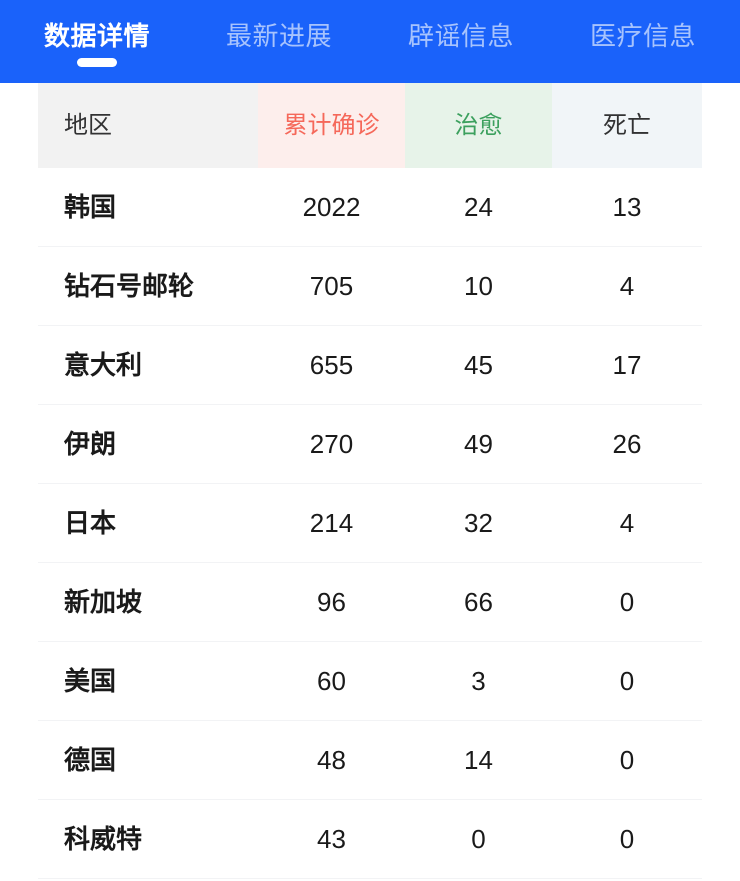 The width and height of the screenshot is (740, 881). I want to click on column-header-cured: 治愈, so click(478, 125).